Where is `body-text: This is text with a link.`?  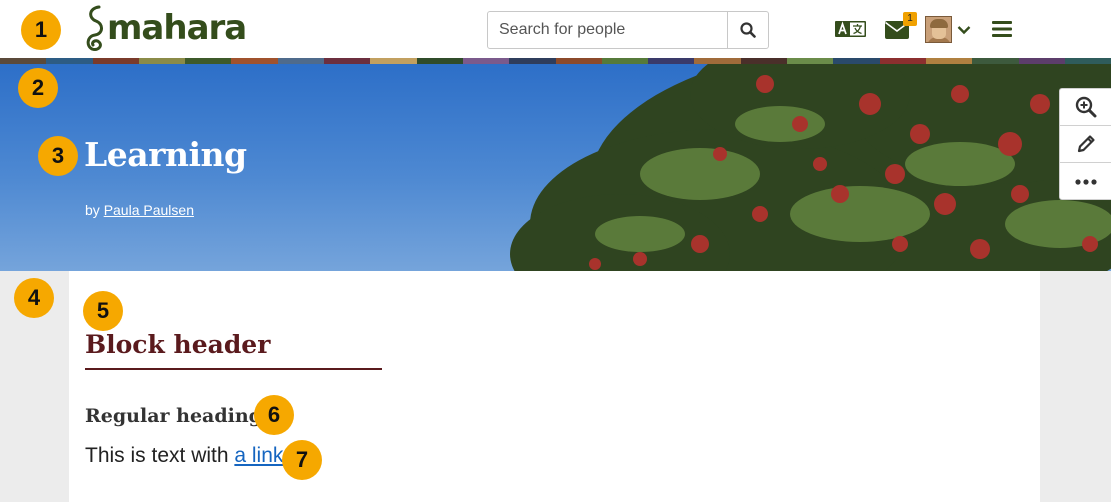 body-text: This is text with a link. is located at coordinates (187, 456).